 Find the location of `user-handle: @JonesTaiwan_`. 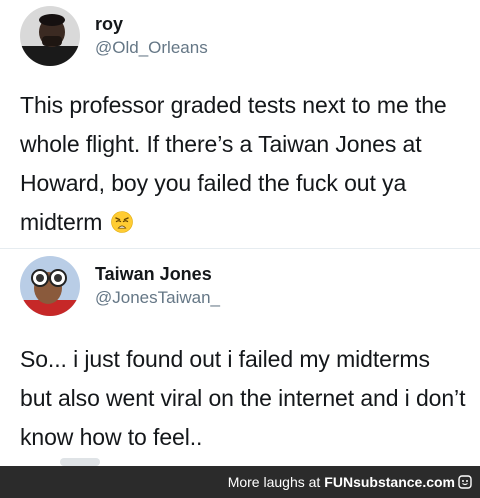

user-handle: @JonesTaiwan_ is located at coordinates (157, 298).